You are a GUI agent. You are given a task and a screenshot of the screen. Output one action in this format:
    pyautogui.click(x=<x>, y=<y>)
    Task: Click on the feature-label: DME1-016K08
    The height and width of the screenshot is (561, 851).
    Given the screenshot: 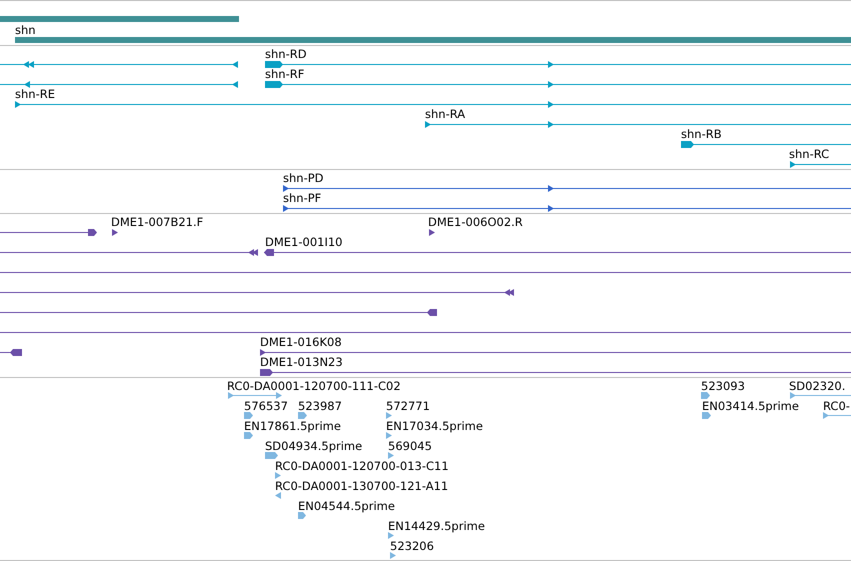 What is the action you would take?
    pyautogui.click(x=301, y=342)
    